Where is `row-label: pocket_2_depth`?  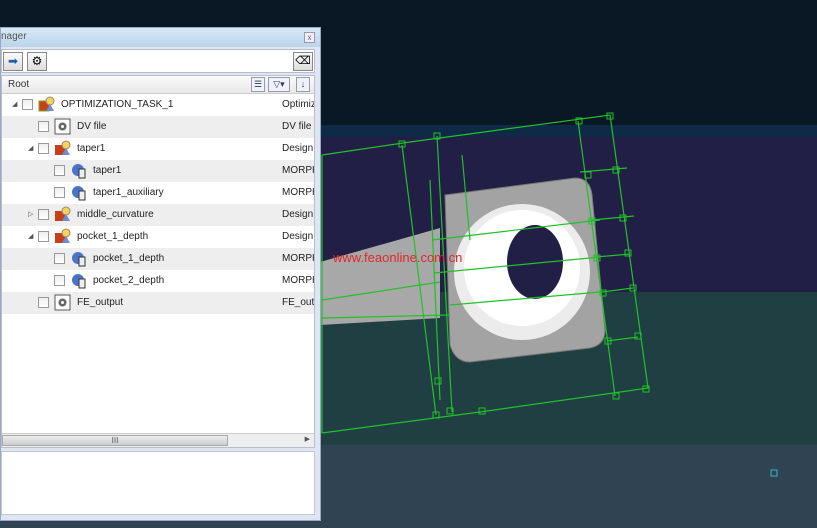 row-label: pocket_2_depth is located at coordinates (129, 280).